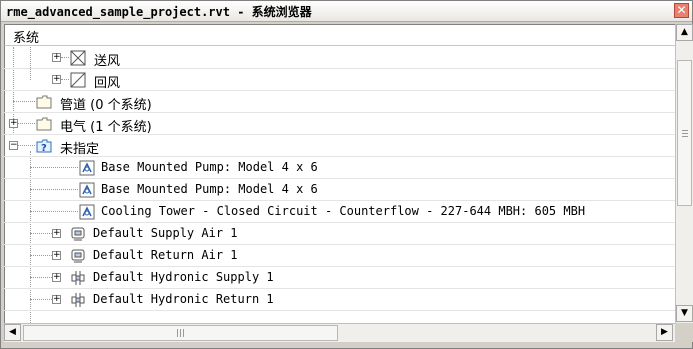  I want to click on close-button: ✕, so click(681, 10).